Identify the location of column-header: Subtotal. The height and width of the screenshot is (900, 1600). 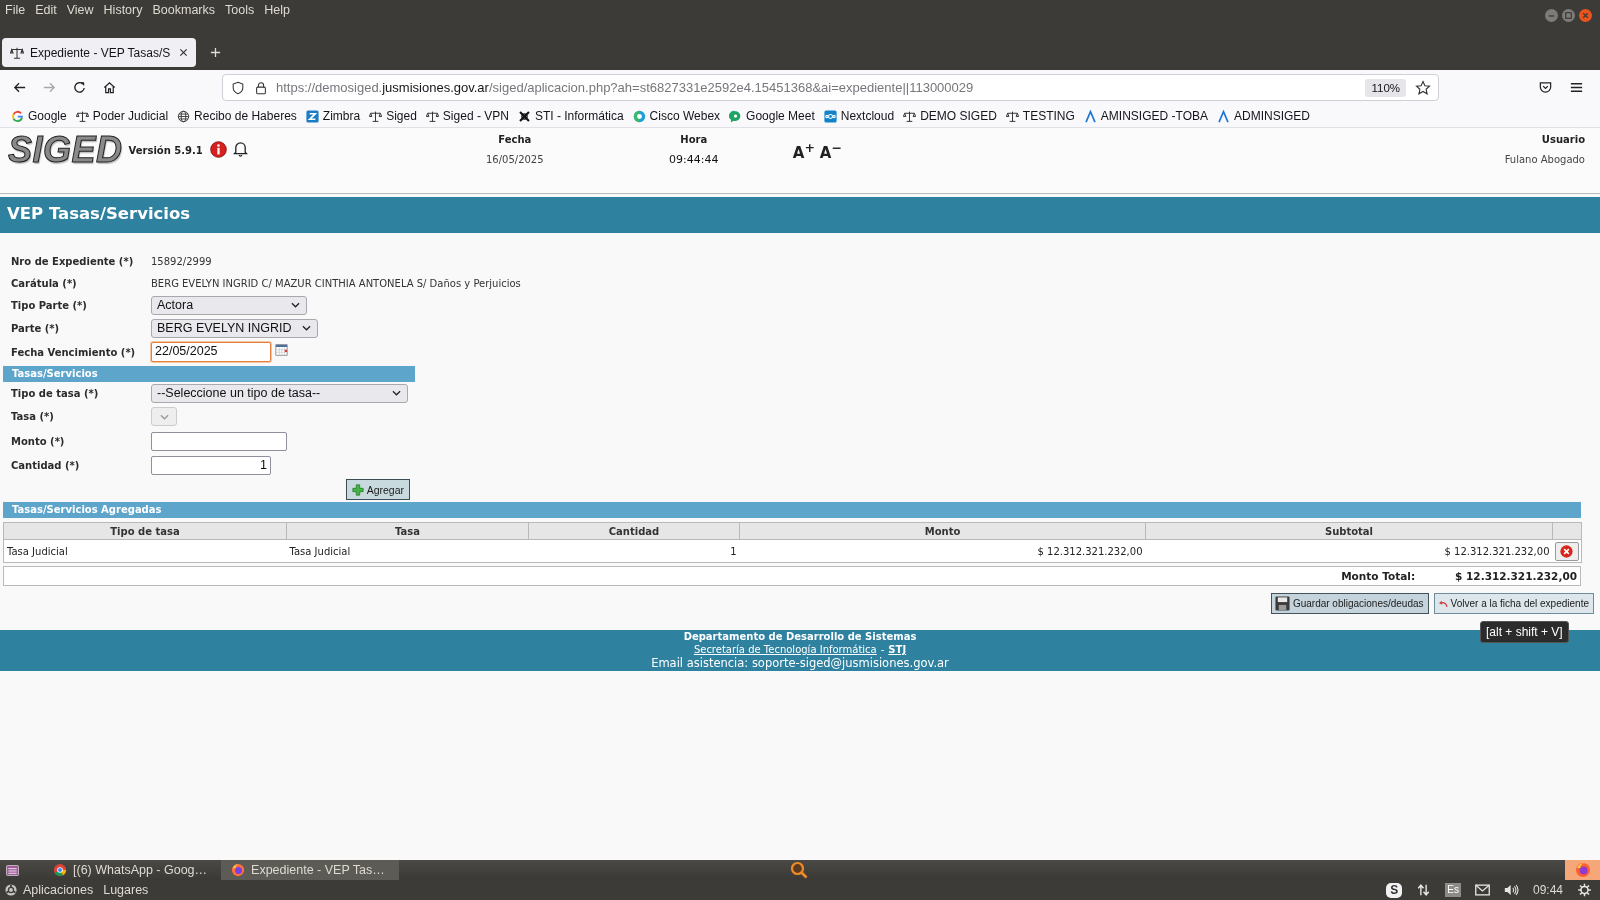
(1349, 531).